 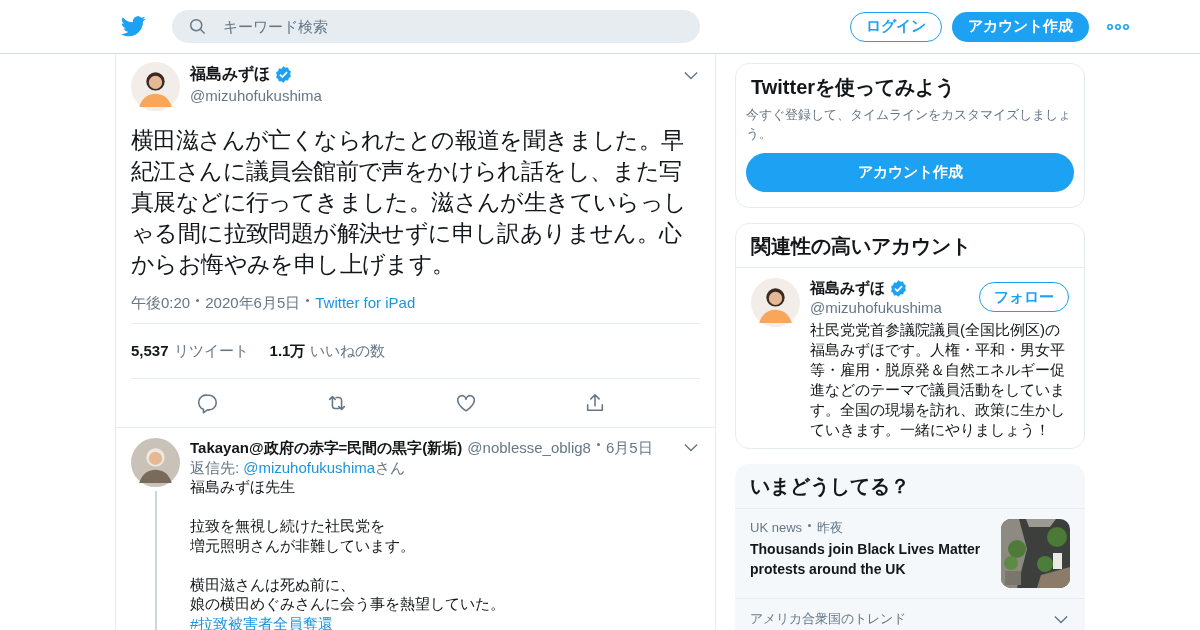 What do you see at coordinates (629, 448) in the screenshot?
I see `tweet-date: 6月5日` at bounding box center [629, 448].